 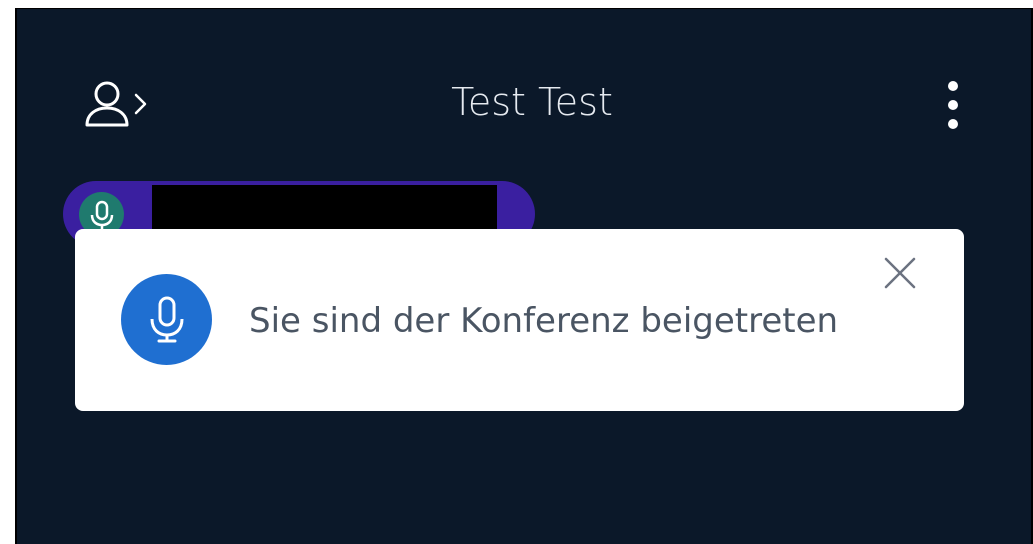 What do you see at coordinates (544, 321) in the screenshot?
I see `toast-message: Sie sind der Konferenz beigetreten` at bounding box center [544, 321].